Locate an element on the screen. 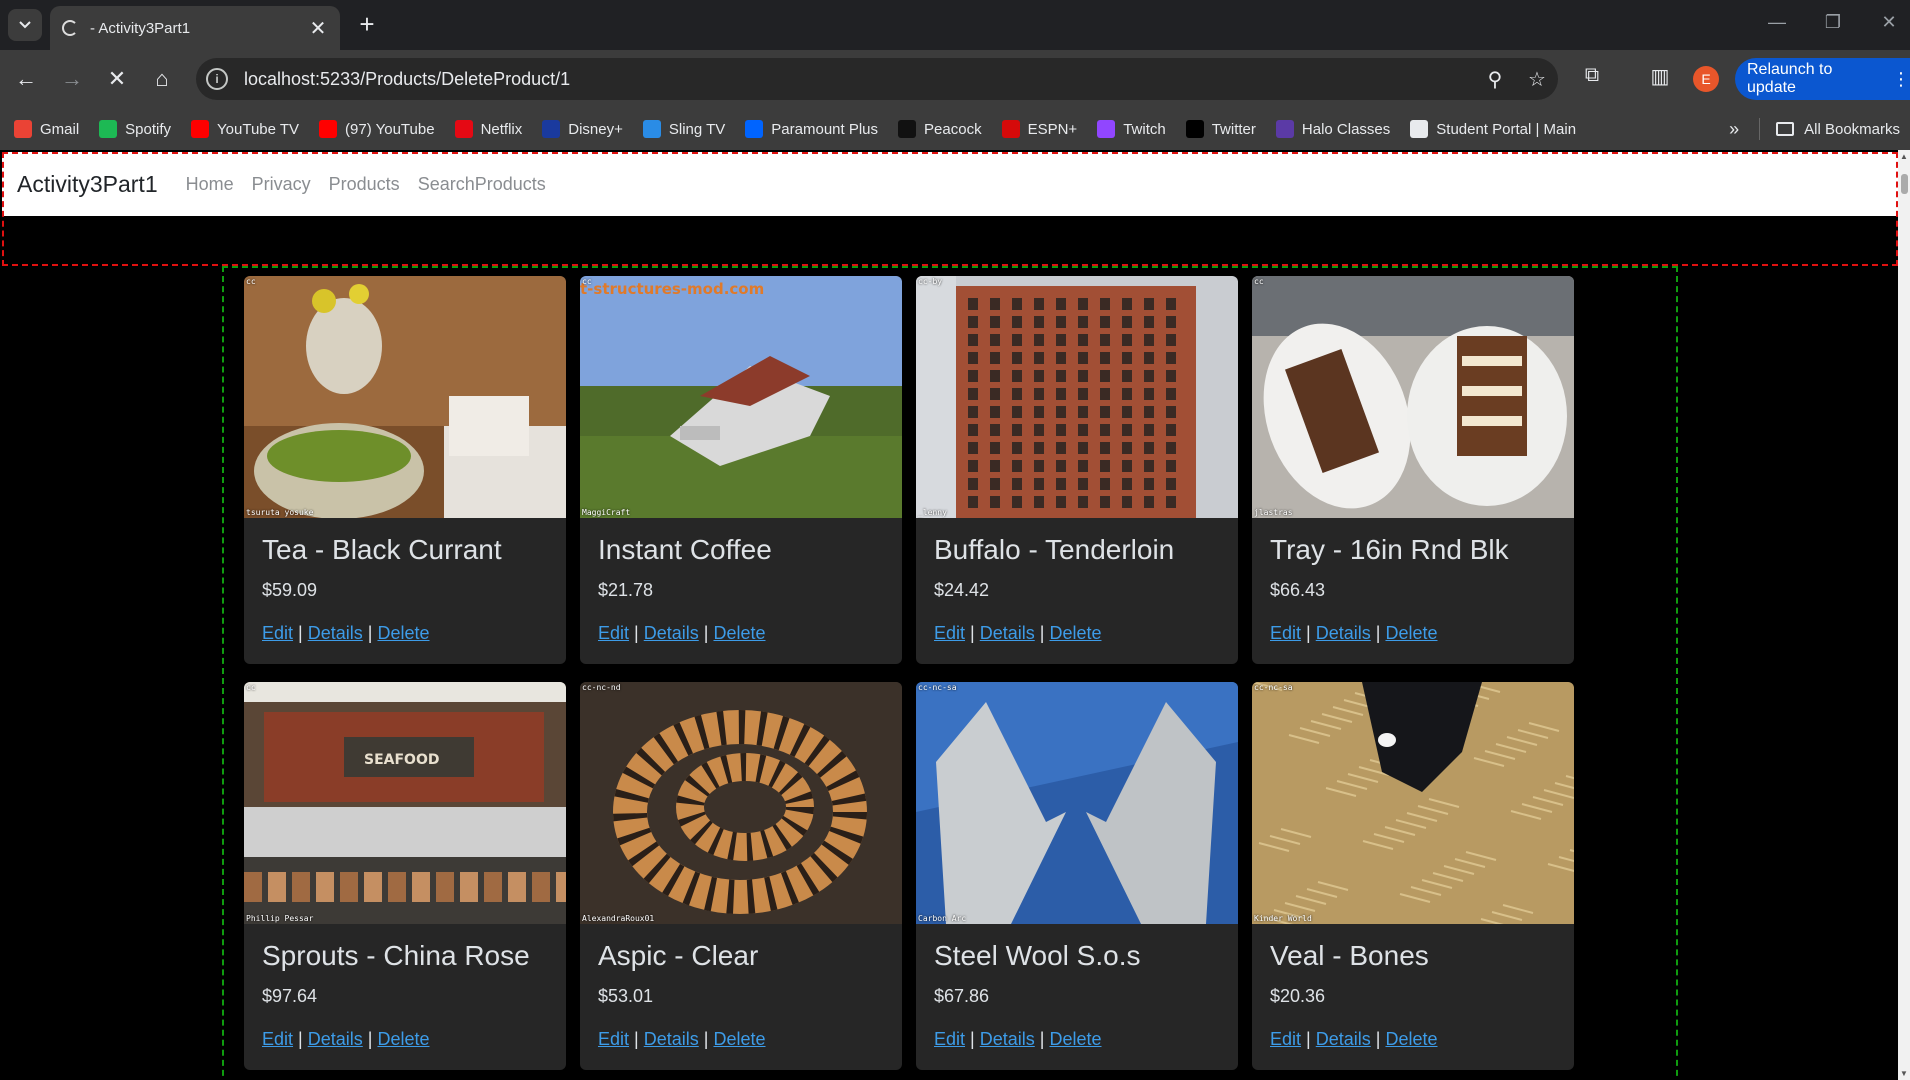 Image resolution: width=1910 pixels, height=1080 pixels. side-panel-icon: ▥ is located at coordinates (1660, 76).